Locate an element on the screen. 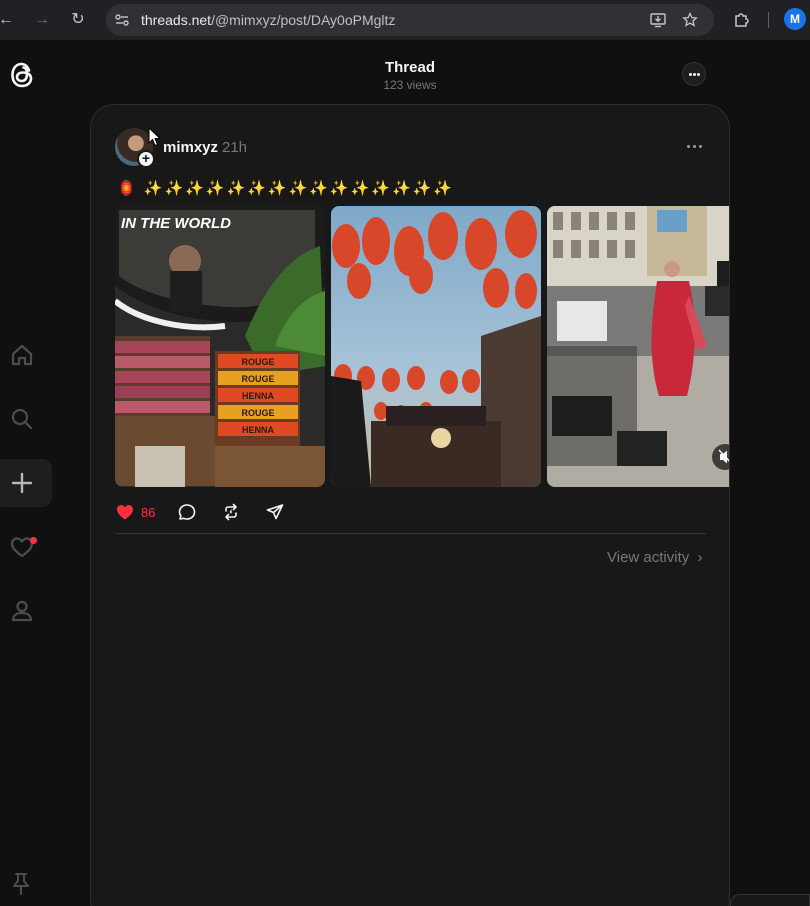 Image resolution: width=810 pixels, height=906 pixels. url-domain: threads.net is located at coordinates (176, 20).